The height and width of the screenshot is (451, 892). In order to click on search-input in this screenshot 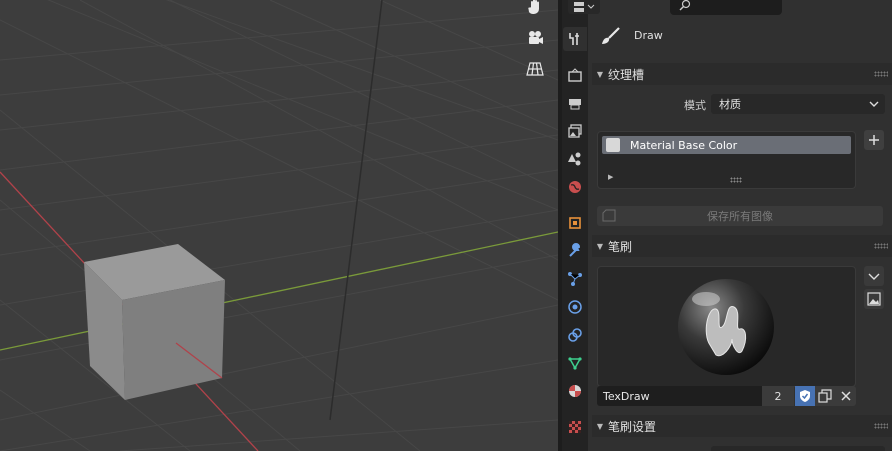, I will do `click(726, 7)`.